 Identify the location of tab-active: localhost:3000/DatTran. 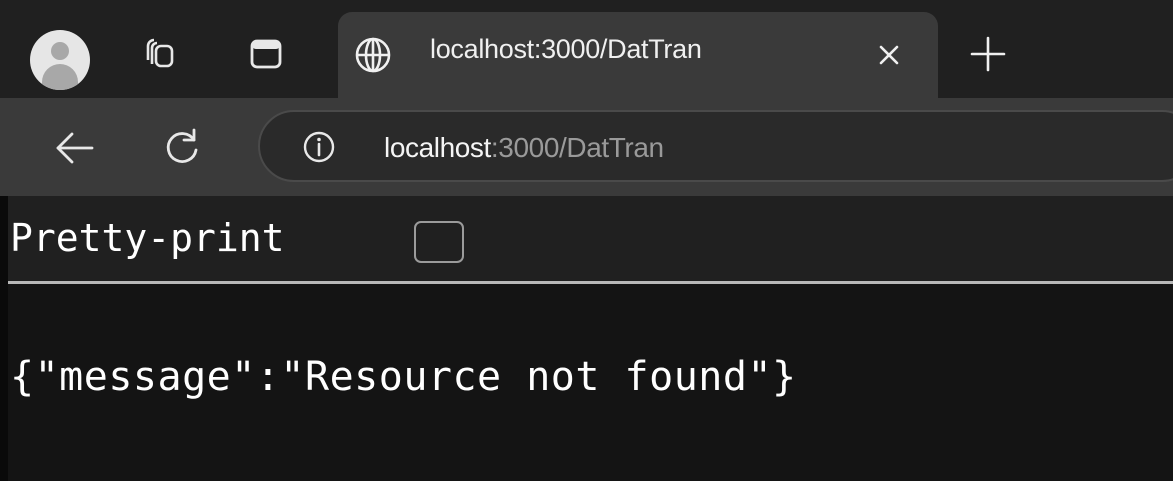
(638, 55).